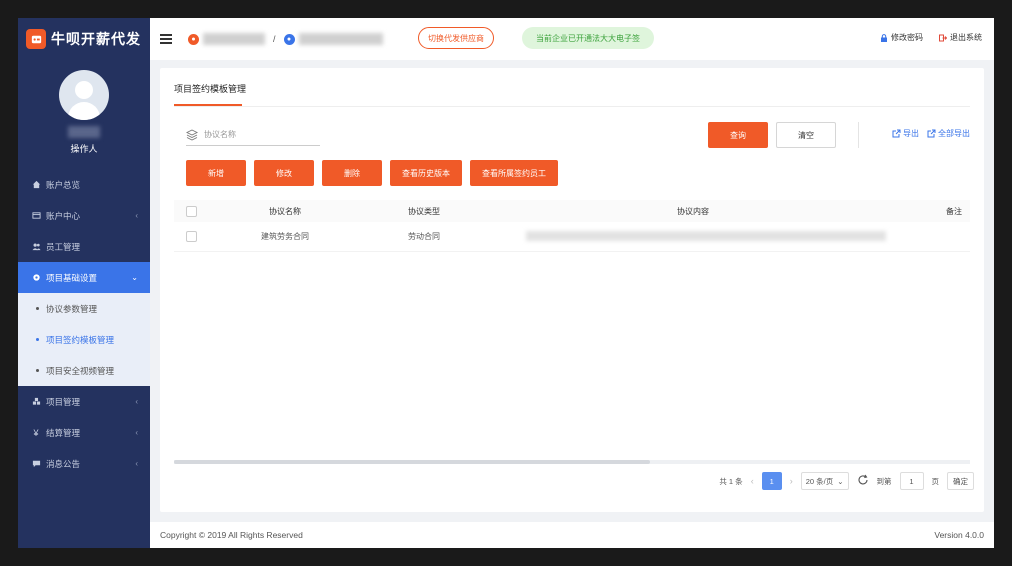  What do you see at coordinates (285, 236) in the screenshot?
I see `cell-name: 建筑劳务合同` at bounding box center [285, 236].